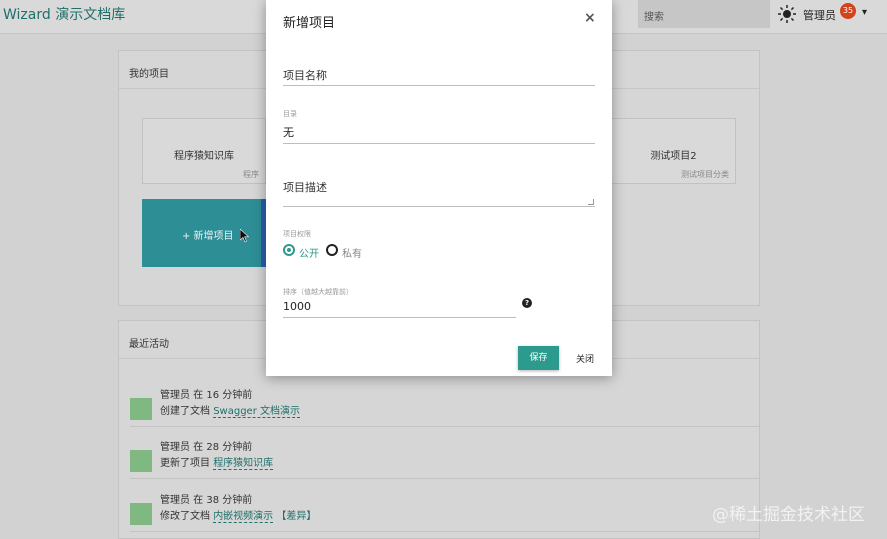 The image size is (887, 539). Describe the element at coordinates (318, 292) in the screenshot. I see `sort-label: 排序（值越大越靠前）` at that location.